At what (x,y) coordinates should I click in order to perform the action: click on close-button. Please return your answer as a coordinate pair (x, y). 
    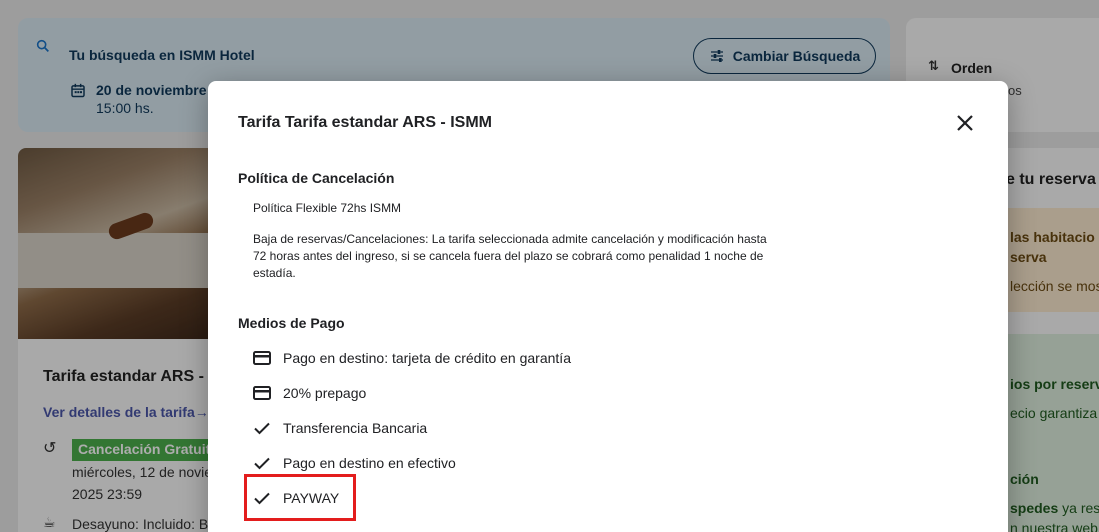
    Looking at the image, I should click on (965, 123).